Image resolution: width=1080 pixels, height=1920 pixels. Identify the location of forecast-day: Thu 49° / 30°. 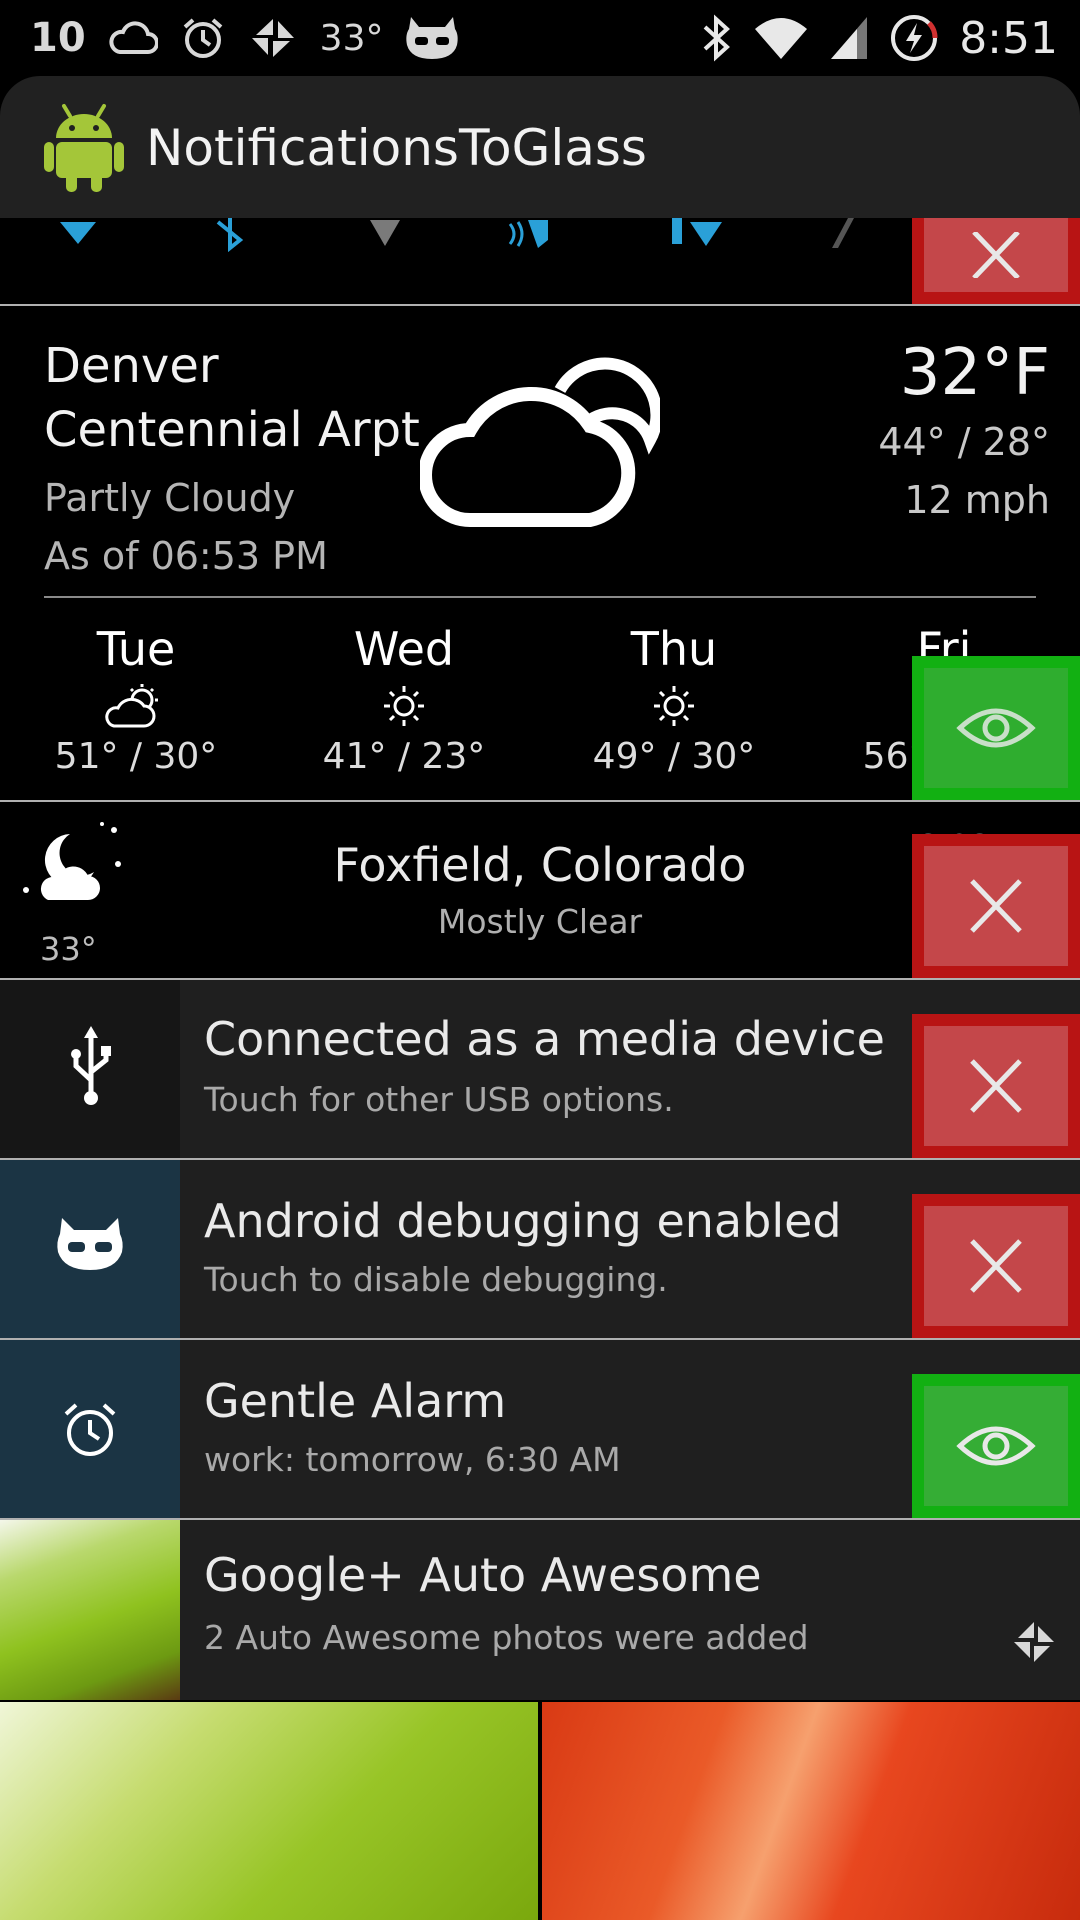
(674, 699).